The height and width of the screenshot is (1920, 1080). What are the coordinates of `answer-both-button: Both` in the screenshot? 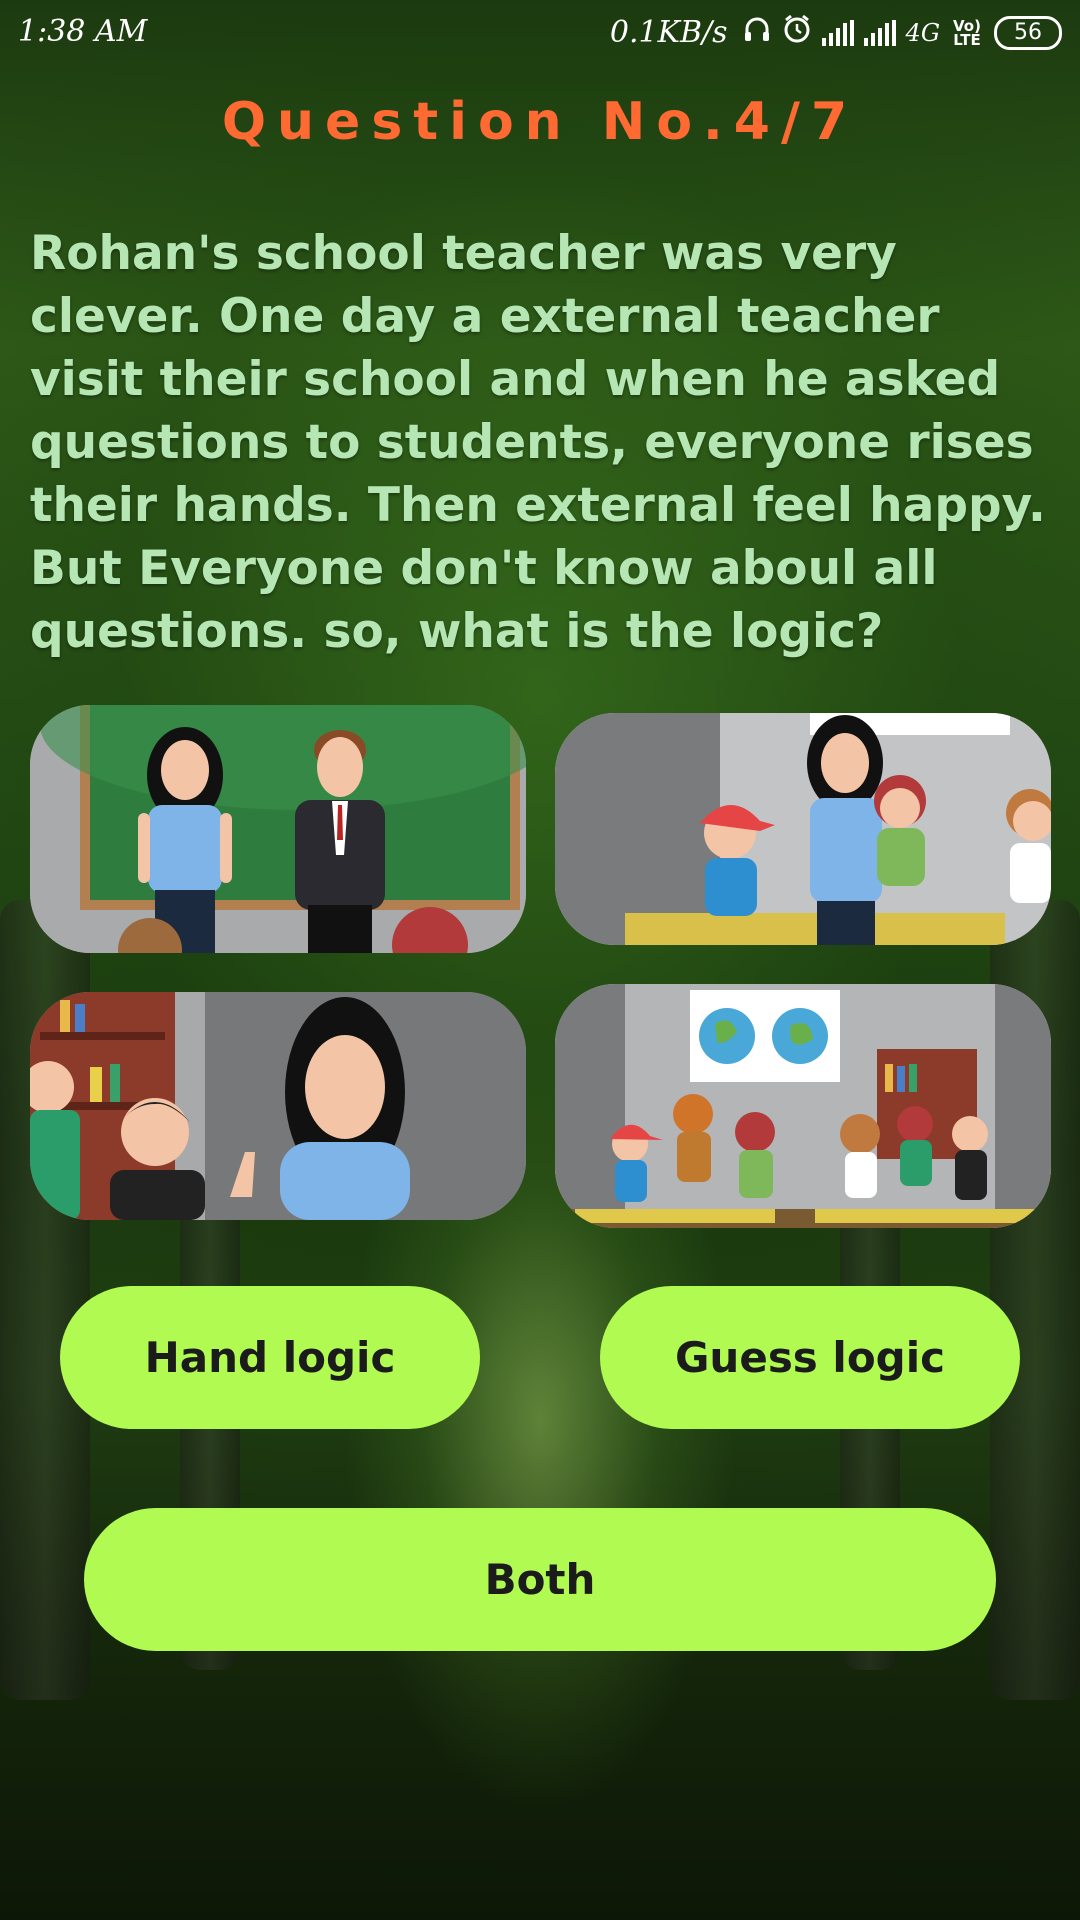 It's located at (540, 1579).